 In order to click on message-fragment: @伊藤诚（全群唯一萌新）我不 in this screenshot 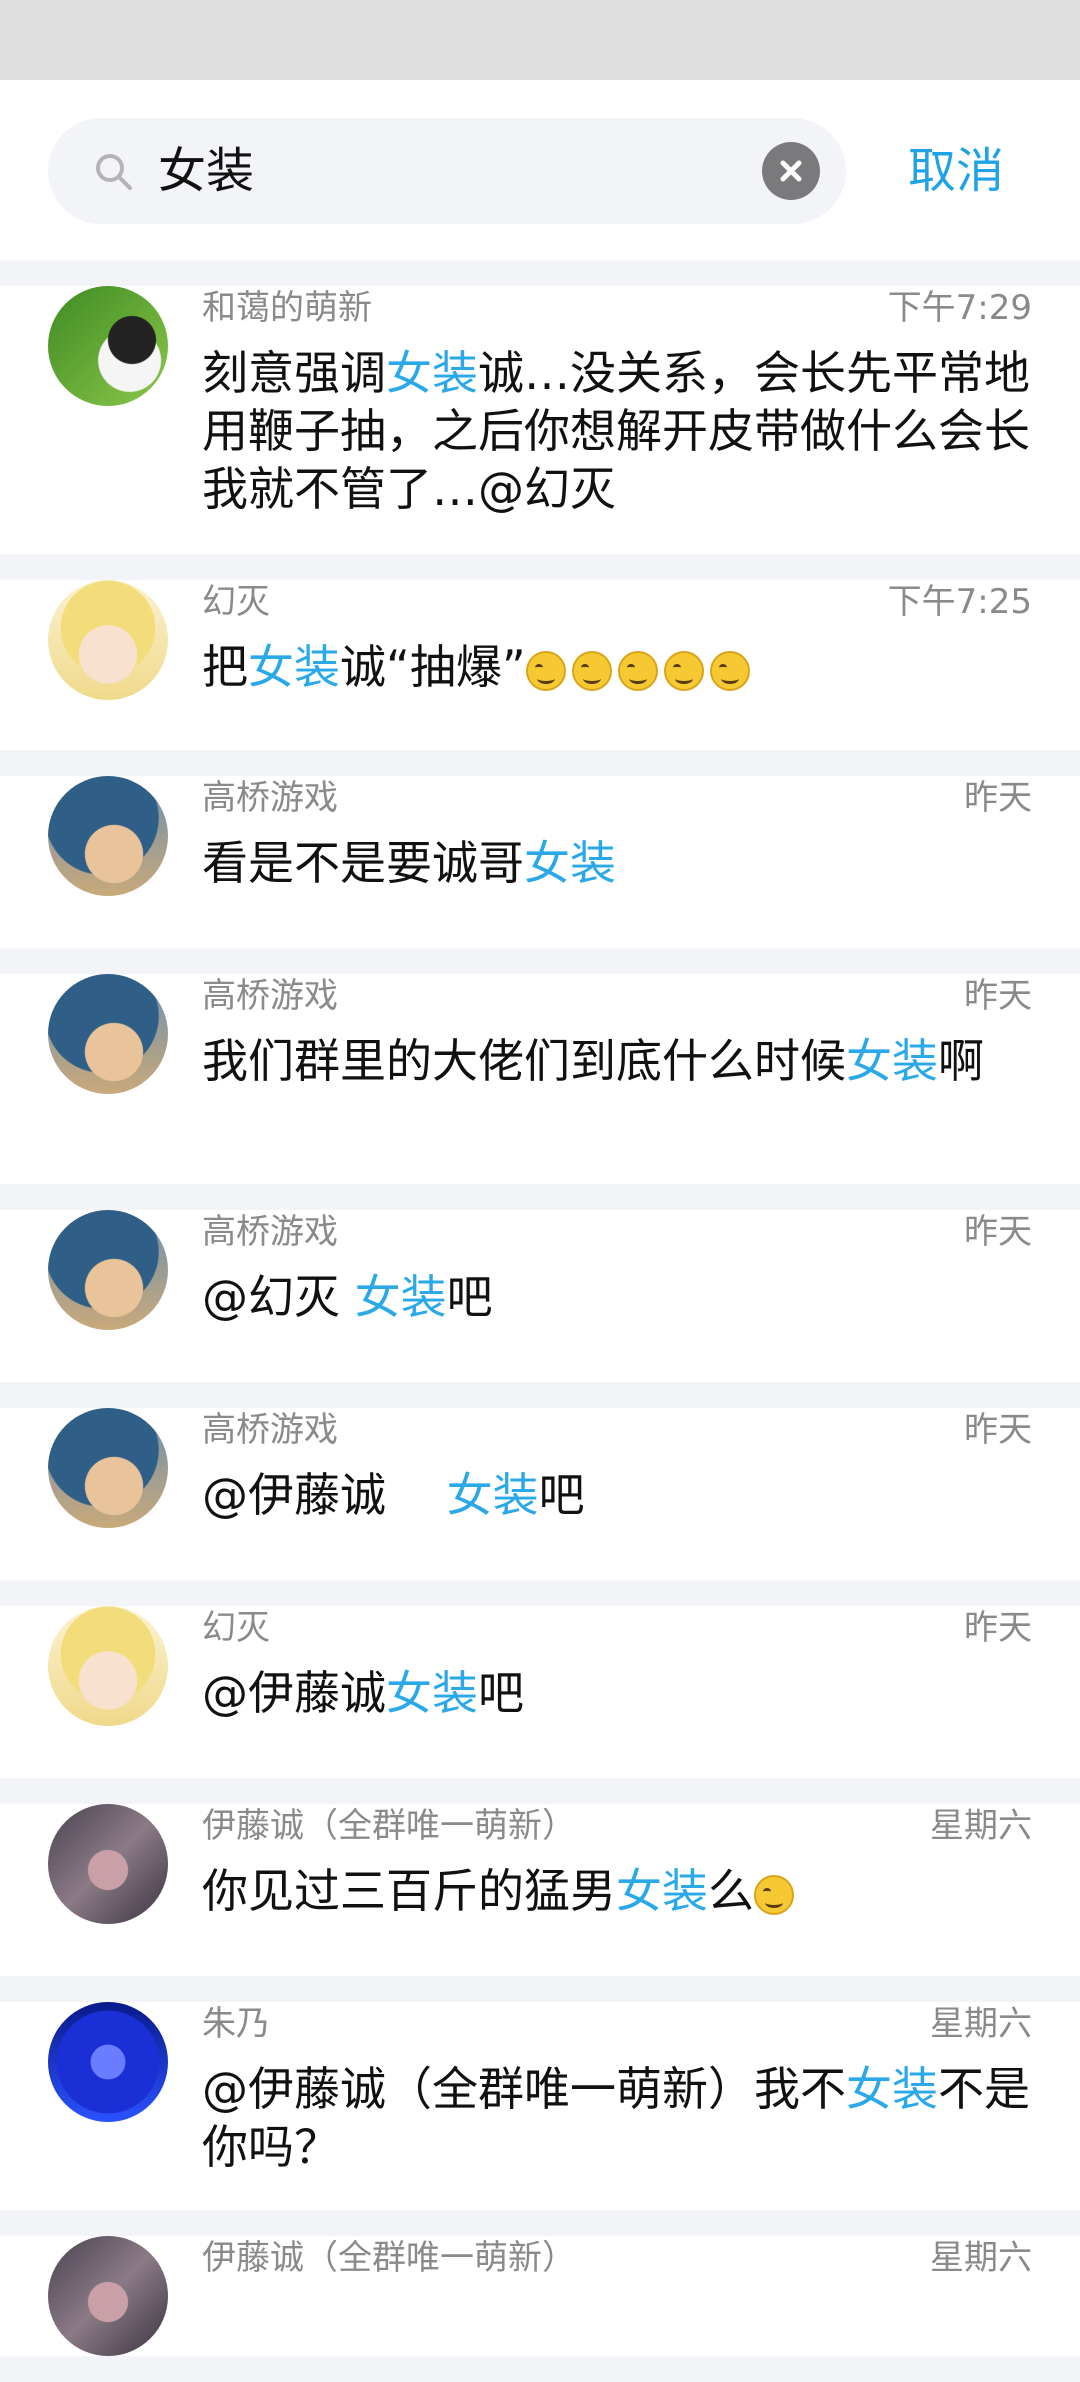, I will do `click(524, 2089)`.